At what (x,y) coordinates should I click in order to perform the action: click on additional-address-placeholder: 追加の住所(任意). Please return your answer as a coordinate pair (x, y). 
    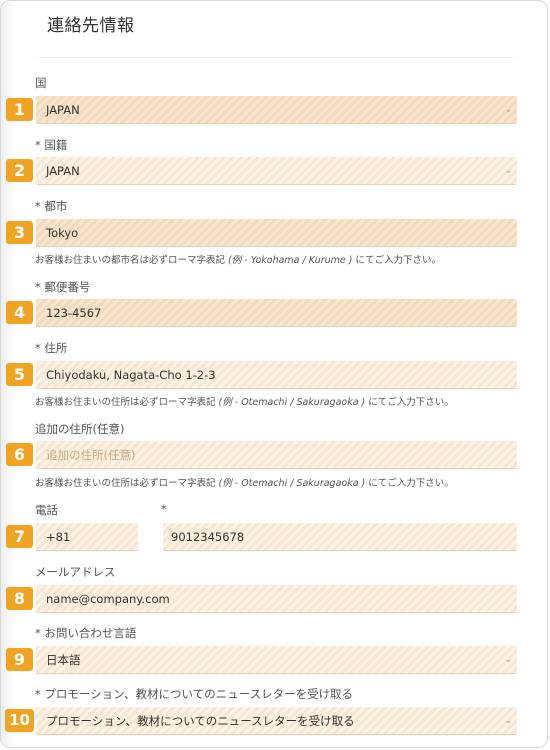
    Looking at the image, I should click on (91, 455).